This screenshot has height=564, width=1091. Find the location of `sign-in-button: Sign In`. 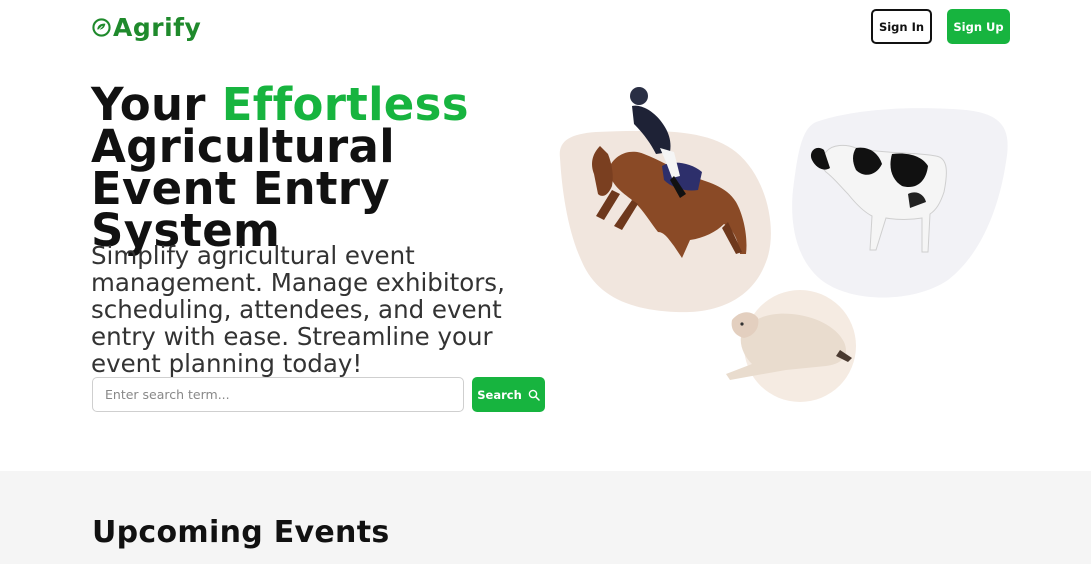

sign-in-button: Sign In is located at coordinates (901, 26).